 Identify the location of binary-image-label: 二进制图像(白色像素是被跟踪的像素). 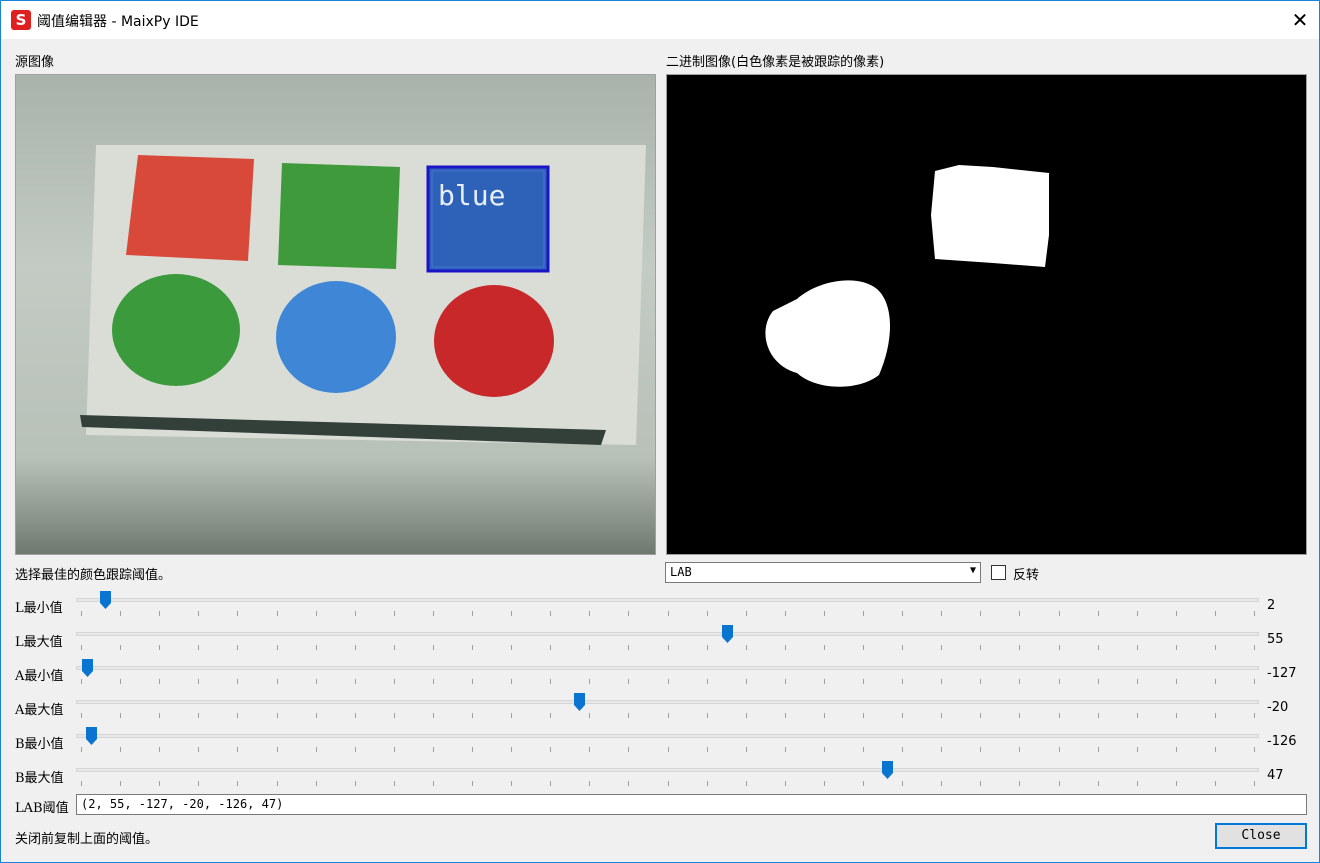
(775, 62).